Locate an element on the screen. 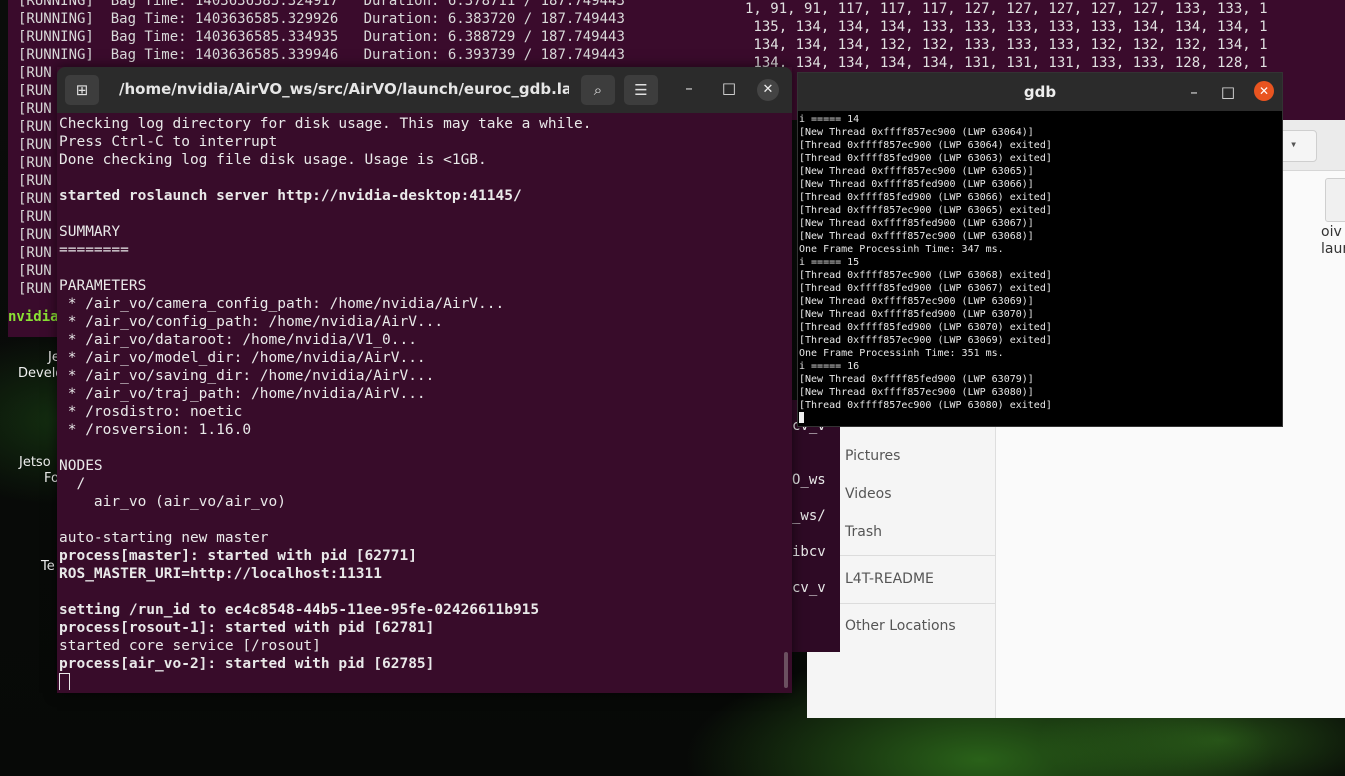 The image size is (1345, 776). terminal-line: auto-starting new master is located at coordinates (164, 538).